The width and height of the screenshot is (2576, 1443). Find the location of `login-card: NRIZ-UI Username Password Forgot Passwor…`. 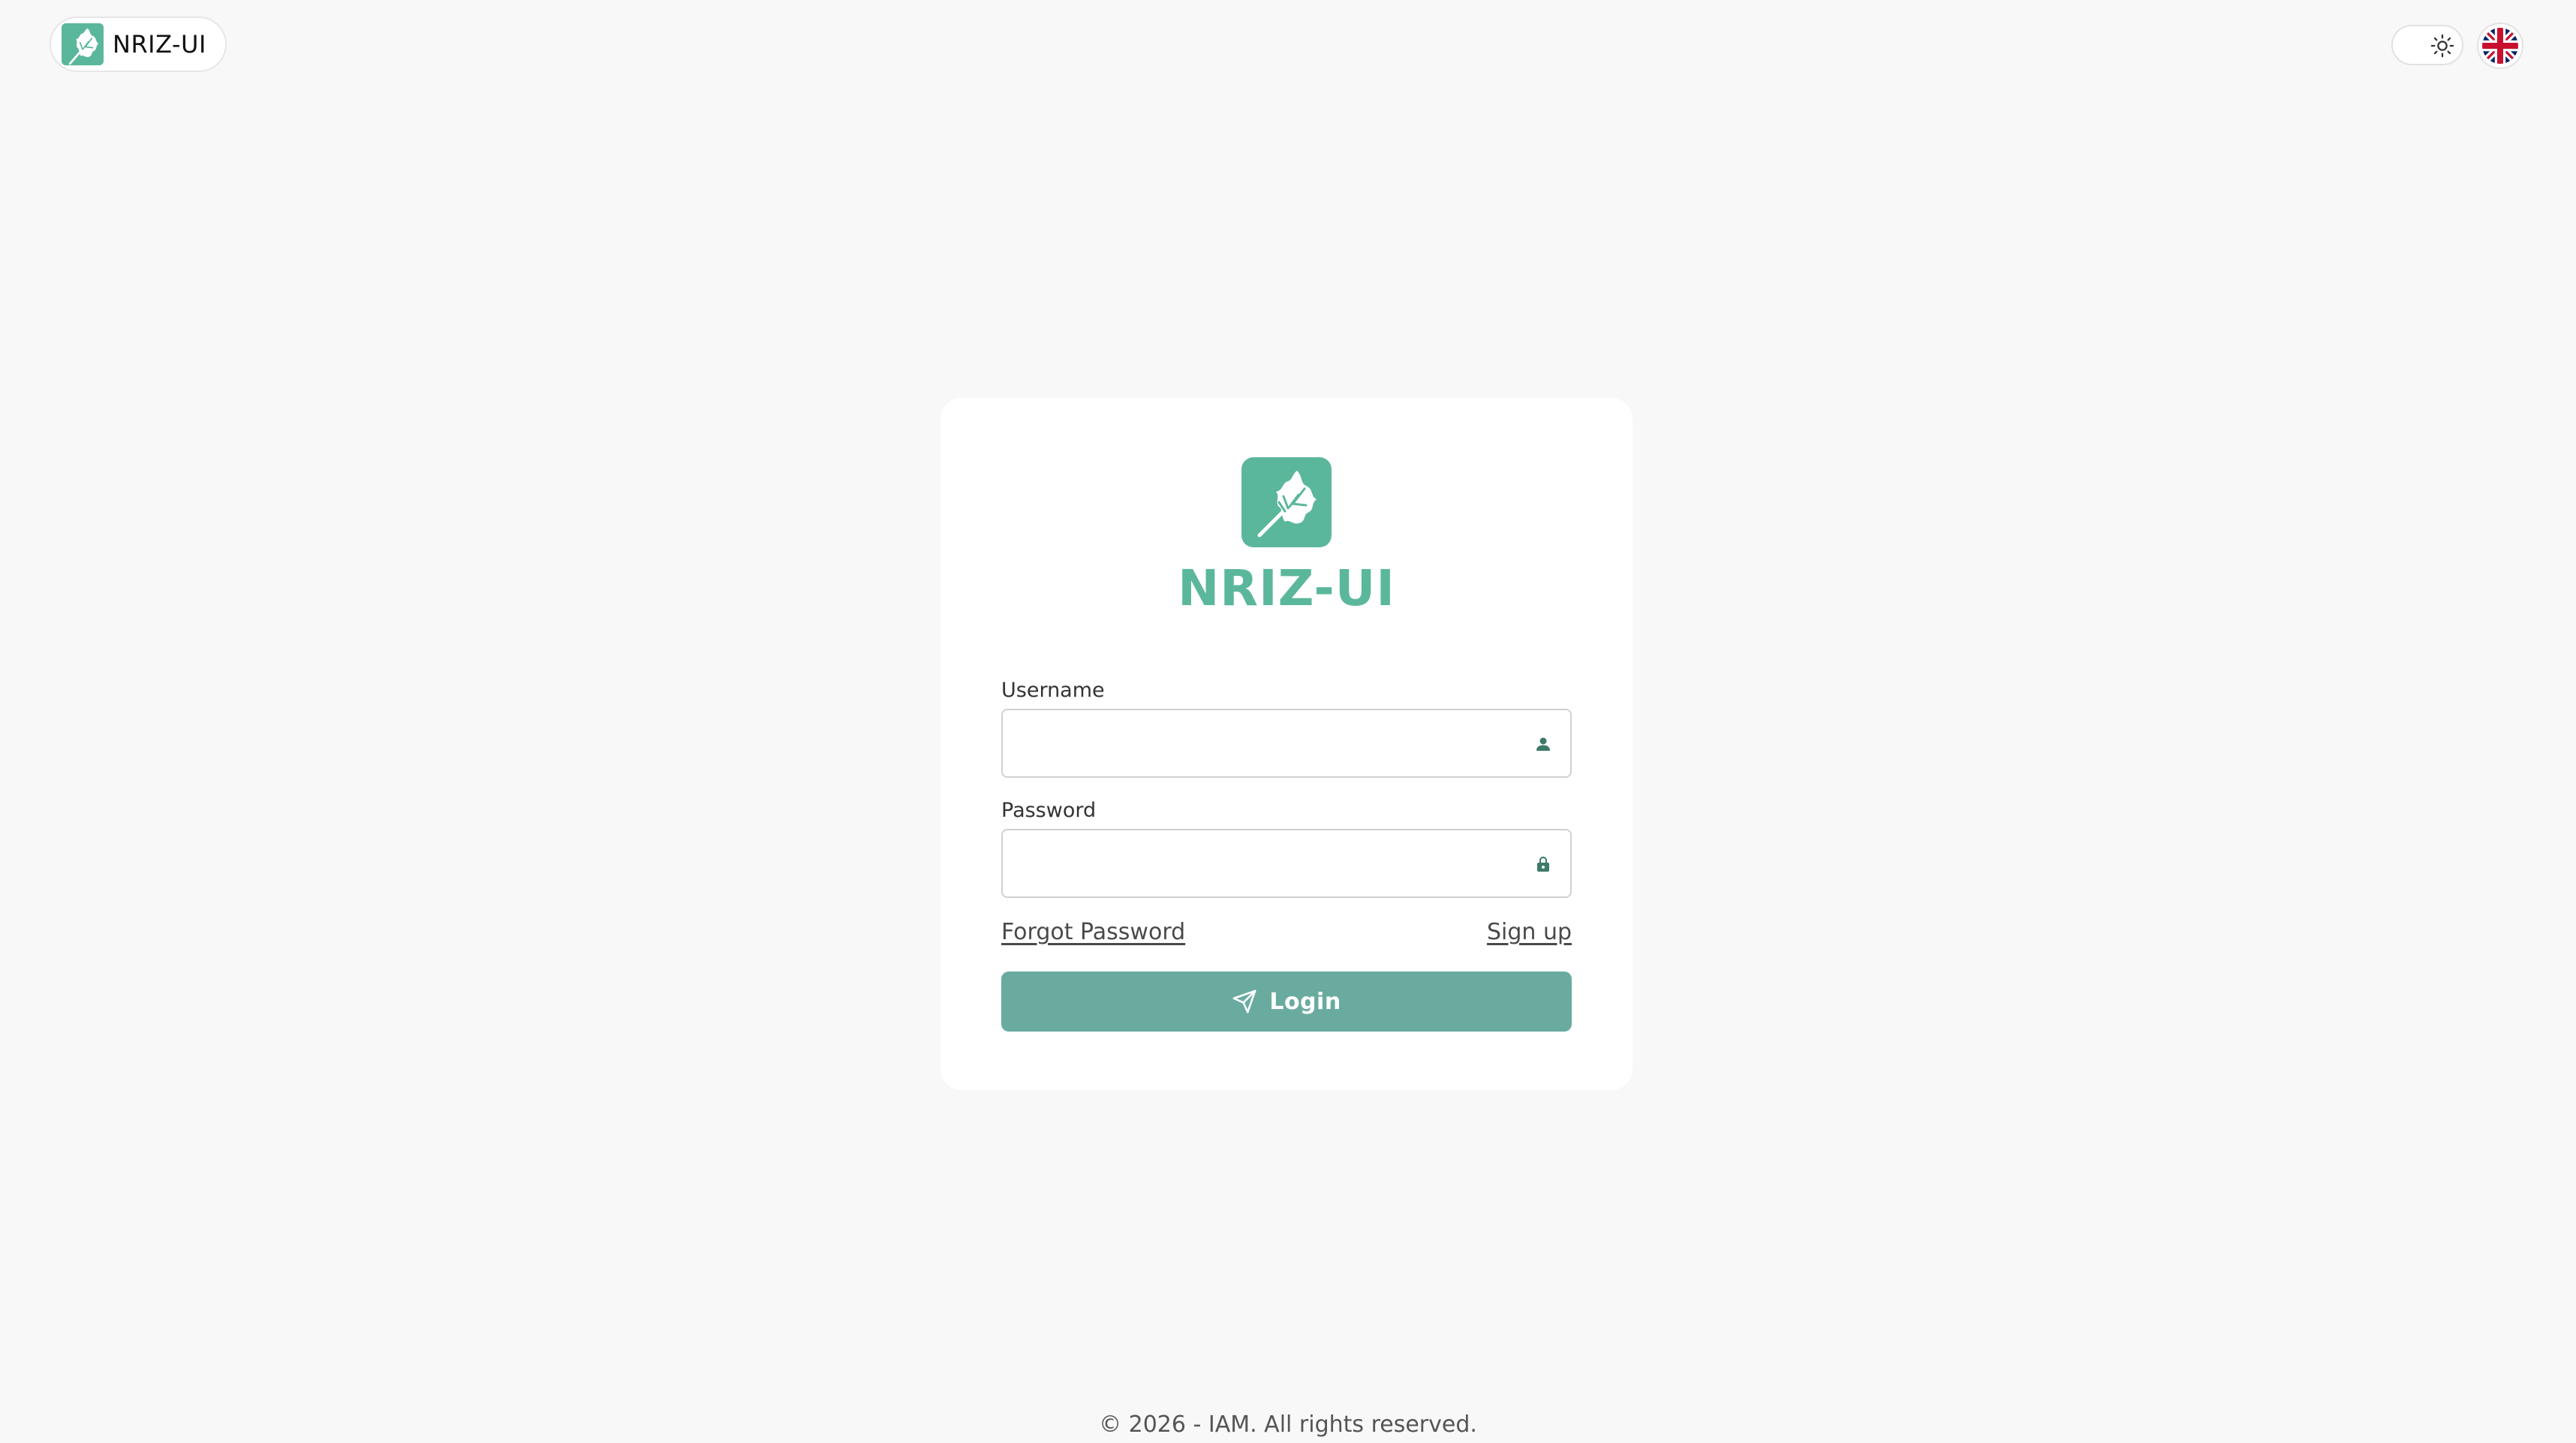

login-card: NRIZ-UI Username Password Forgot Passwor… is located at coordinates (1286, 744).